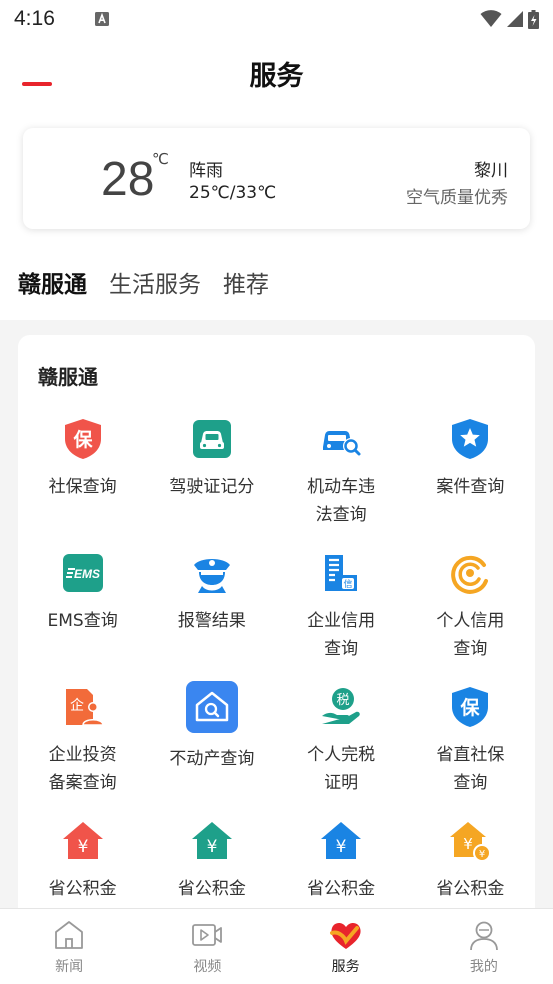 This screenshot has height=984, width=553. What do you see at coordinates (212, 759) in the screenshot?
I see `service-label: 不动产查询` at bounding box center [212, 759].